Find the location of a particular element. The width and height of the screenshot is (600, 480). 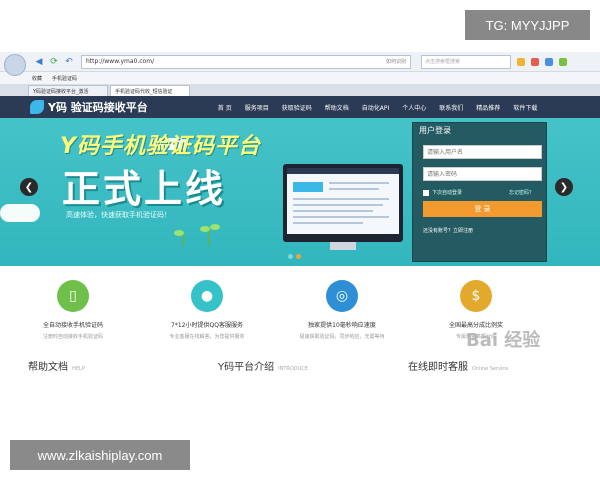

address-tag: 如何识别 is located at coordinates (395, 62).